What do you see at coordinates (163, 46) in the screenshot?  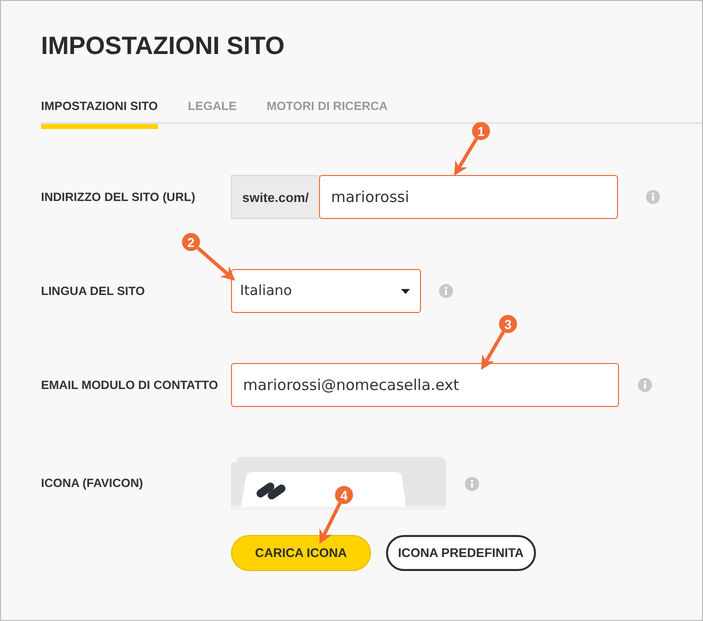 I see `page-title: IMPOSTAZIONI SITO` at bounding box center [163, 46].